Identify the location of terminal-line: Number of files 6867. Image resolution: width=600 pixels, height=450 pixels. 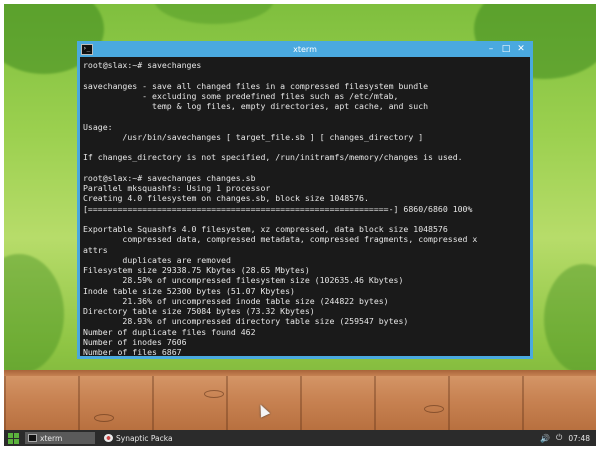
(132, 351).